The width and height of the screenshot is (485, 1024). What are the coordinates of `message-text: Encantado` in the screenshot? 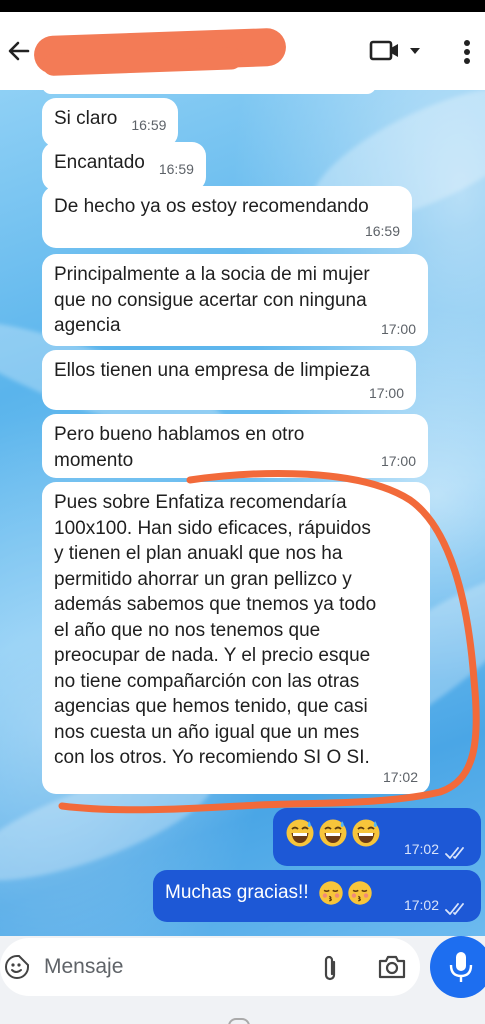 It's located at (99, 162).